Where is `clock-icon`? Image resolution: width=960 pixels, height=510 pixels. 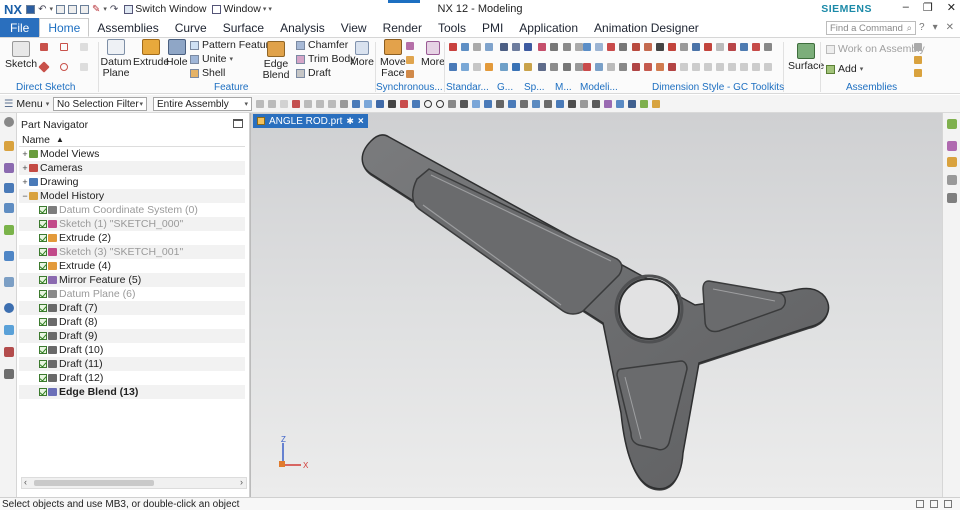
clock-icon is located at coordinates (9, 308).